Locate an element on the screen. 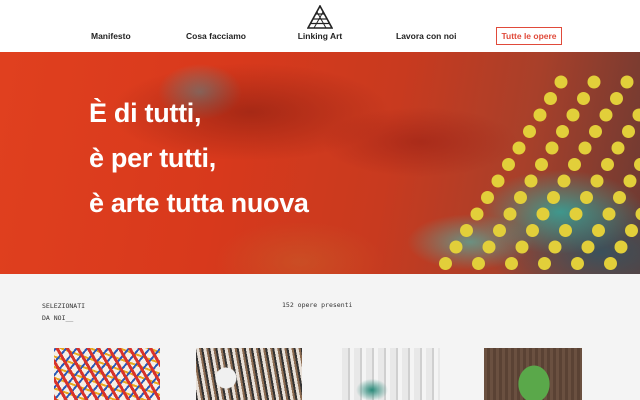 This screenshot has height=400, width=640. hero-line-3: è arte tutta nuova is located at coordinates (199, 203).